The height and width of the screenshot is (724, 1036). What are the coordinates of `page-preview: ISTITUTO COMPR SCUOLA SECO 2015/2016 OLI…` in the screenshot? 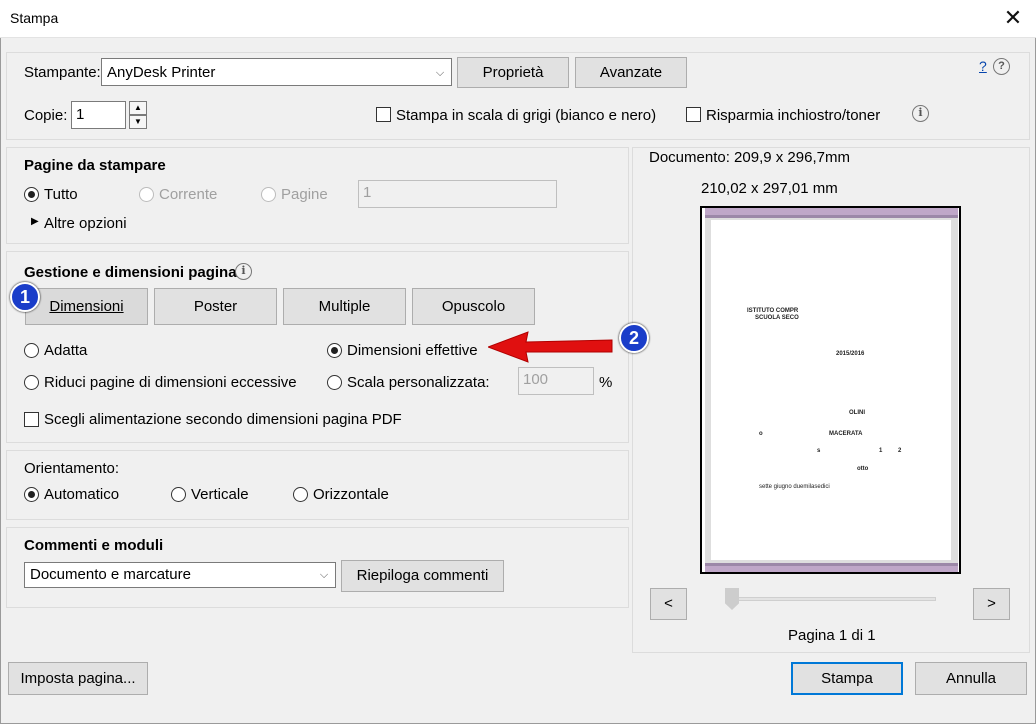 It's located at (830, 390).